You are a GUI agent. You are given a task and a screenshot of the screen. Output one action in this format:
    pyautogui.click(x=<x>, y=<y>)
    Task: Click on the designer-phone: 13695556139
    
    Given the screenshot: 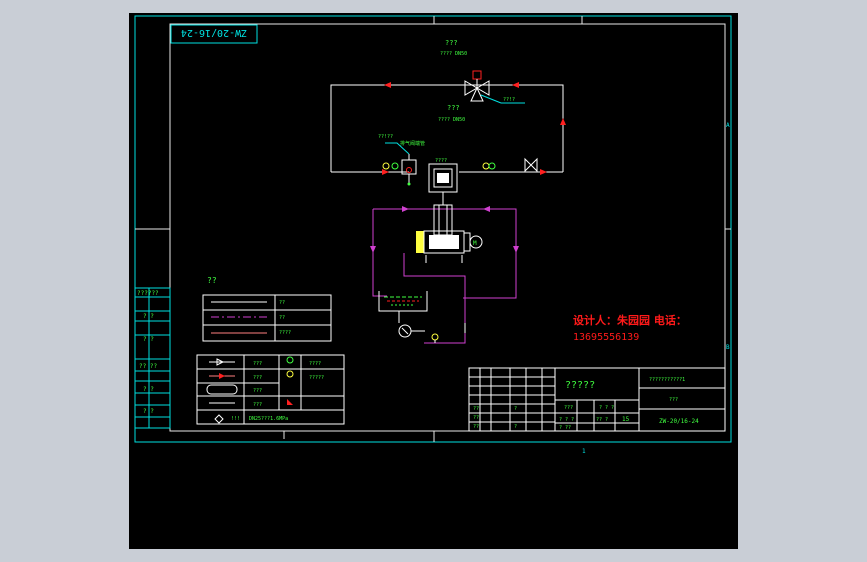 What is the action you would take?
    pyautogui.click(x=606, y=337)
    